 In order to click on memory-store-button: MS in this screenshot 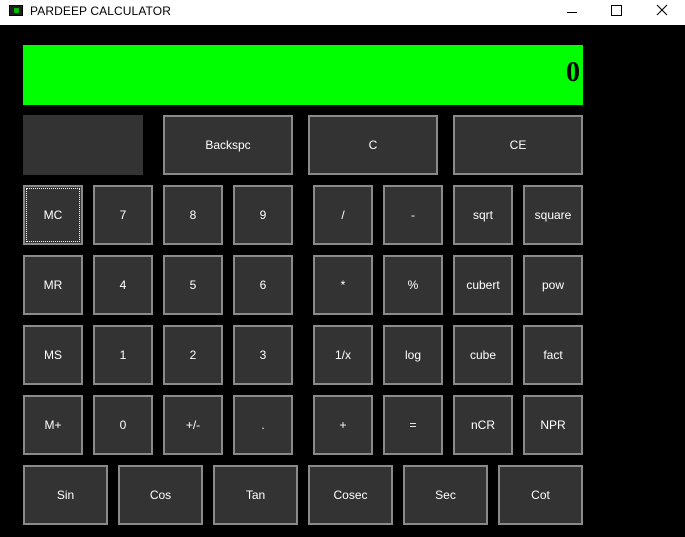, I will do `click(53, 355)`.